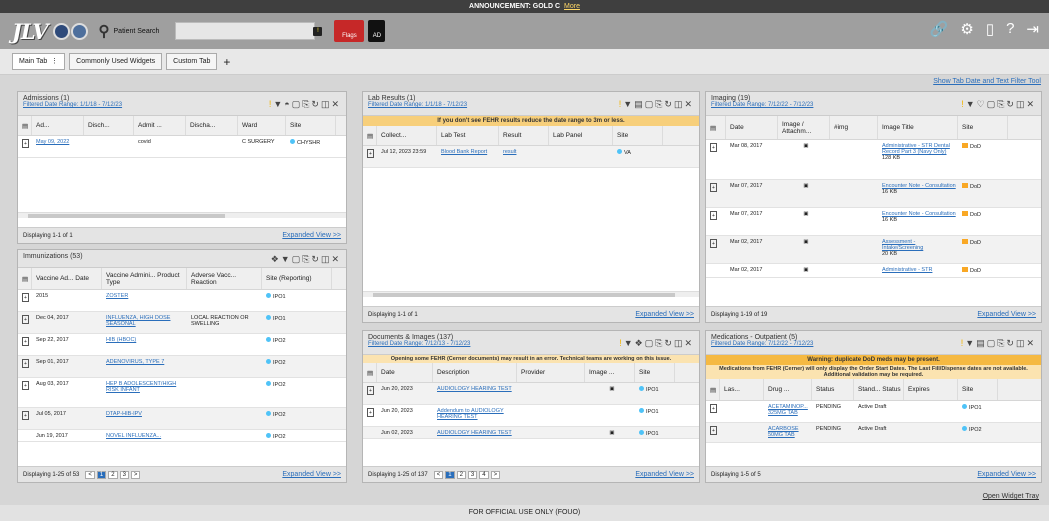 The height and width of the screenshot is (521, 1049). Describe the element at coordinates (902, 245) in the screenshot. I see `cell: Assessment - Intake/Screening` at that location.